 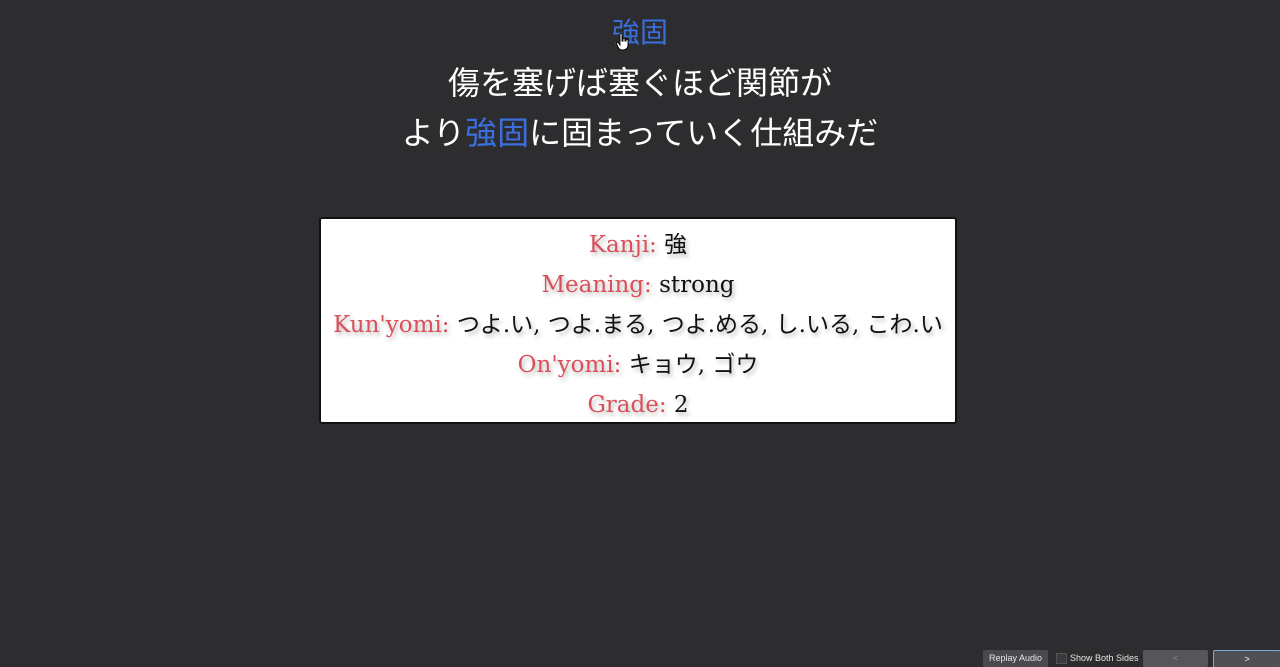 What do you see at coordinates (693, 365) in the screenshot?
I see `onyomi-value: キョウ, ゴウ` at bounding box center [693, 365].